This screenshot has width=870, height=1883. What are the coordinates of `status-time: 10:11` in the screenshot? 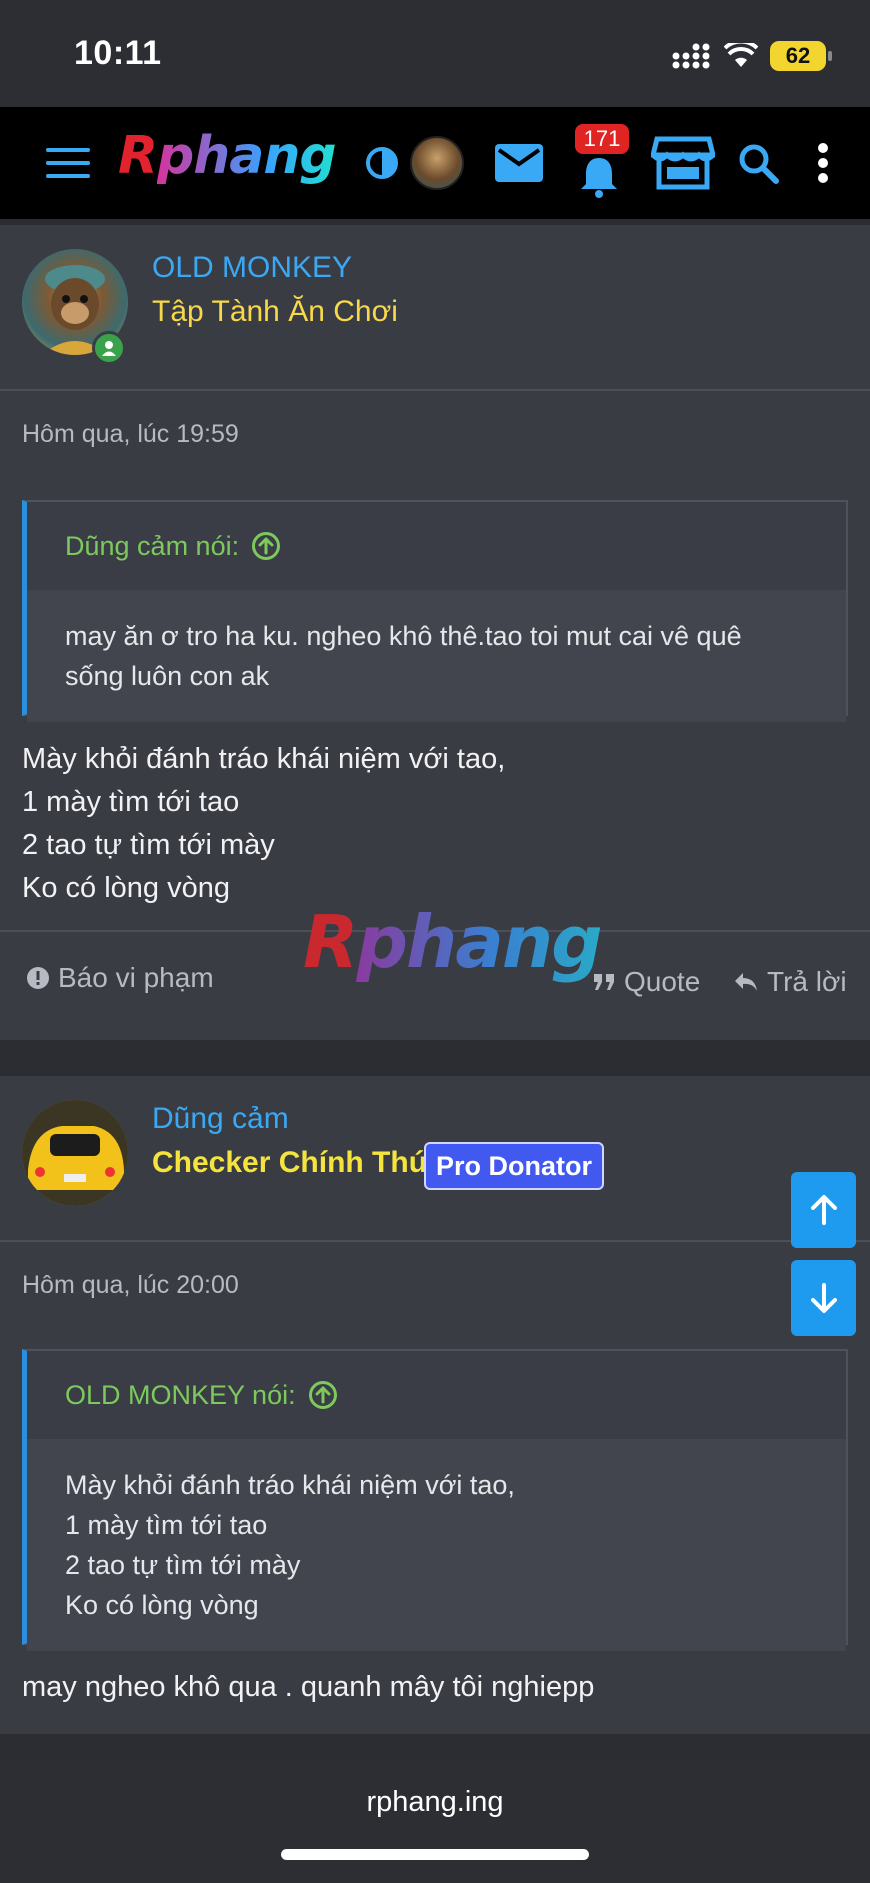 It's located at (118, 53).